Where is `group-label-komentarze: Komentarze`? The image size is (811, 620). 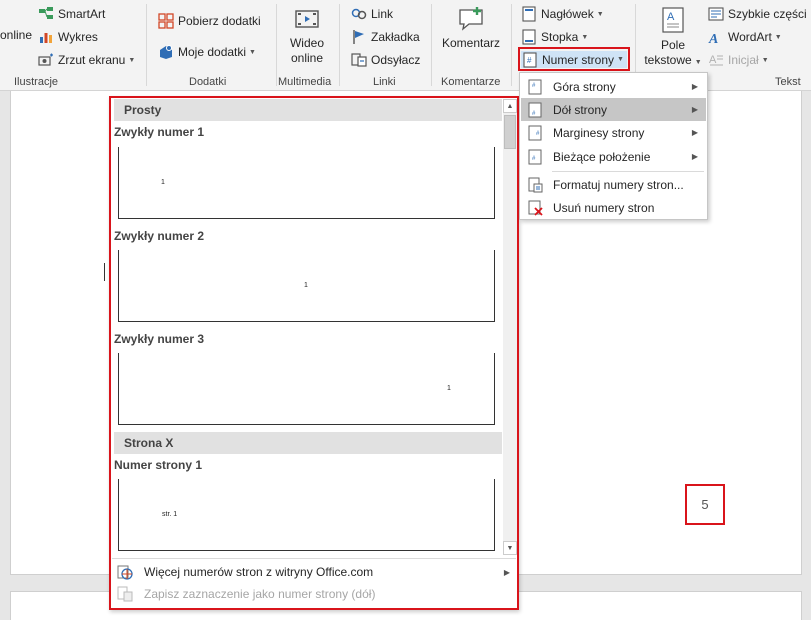
group-label-komentarze: Komentarze is located at coordinates (471, 82).